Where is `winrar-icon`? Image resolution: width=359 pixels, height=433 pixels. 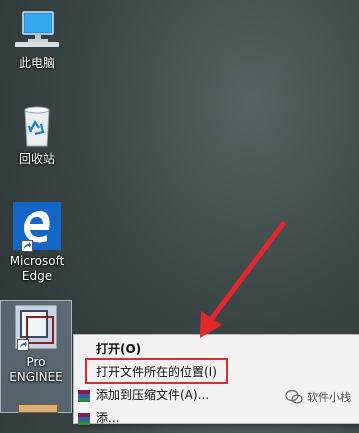
winrar-icon is located at coordinates (84, 418).